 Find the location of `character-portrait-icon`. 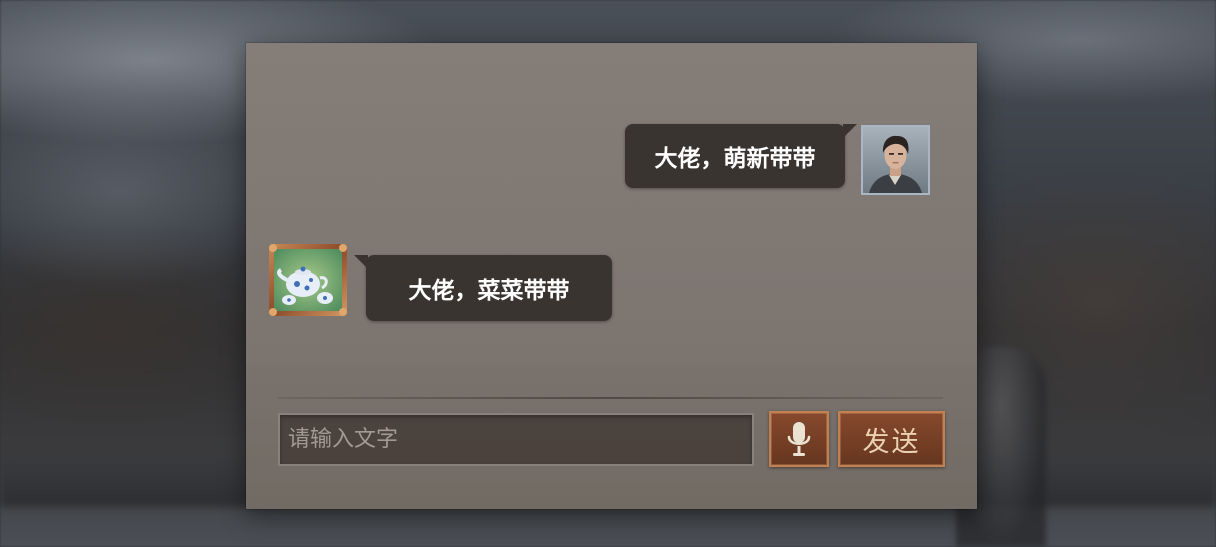

character-portrait-icon is located at coordinates (895, 160).